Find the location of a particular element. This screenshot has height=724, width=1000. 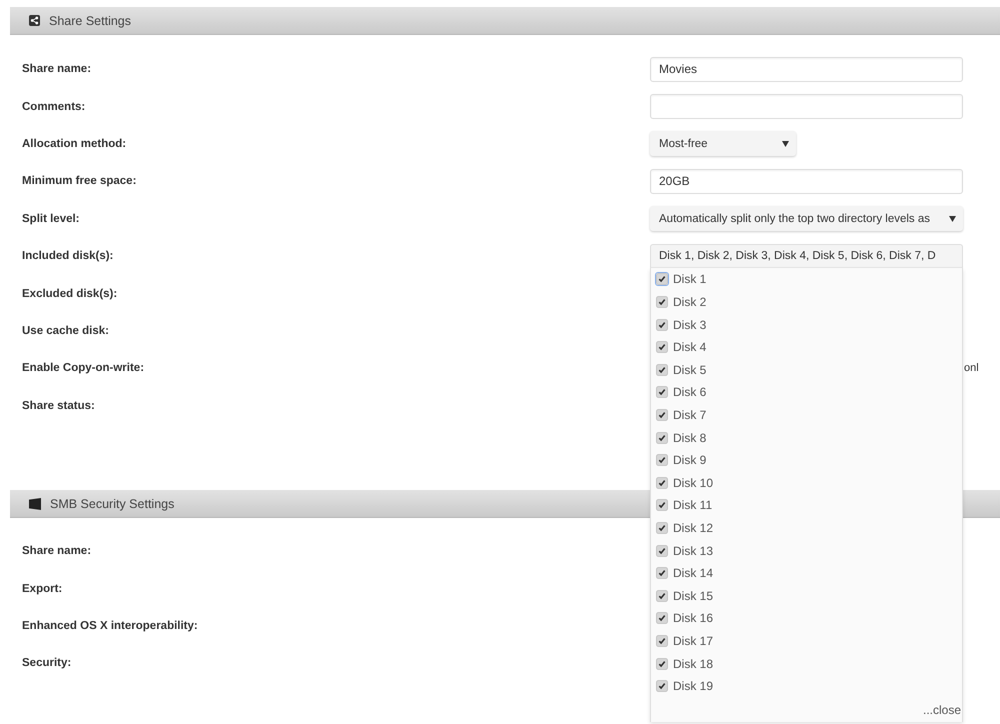

field-label: Share status: is located at coordinates (58, 406).